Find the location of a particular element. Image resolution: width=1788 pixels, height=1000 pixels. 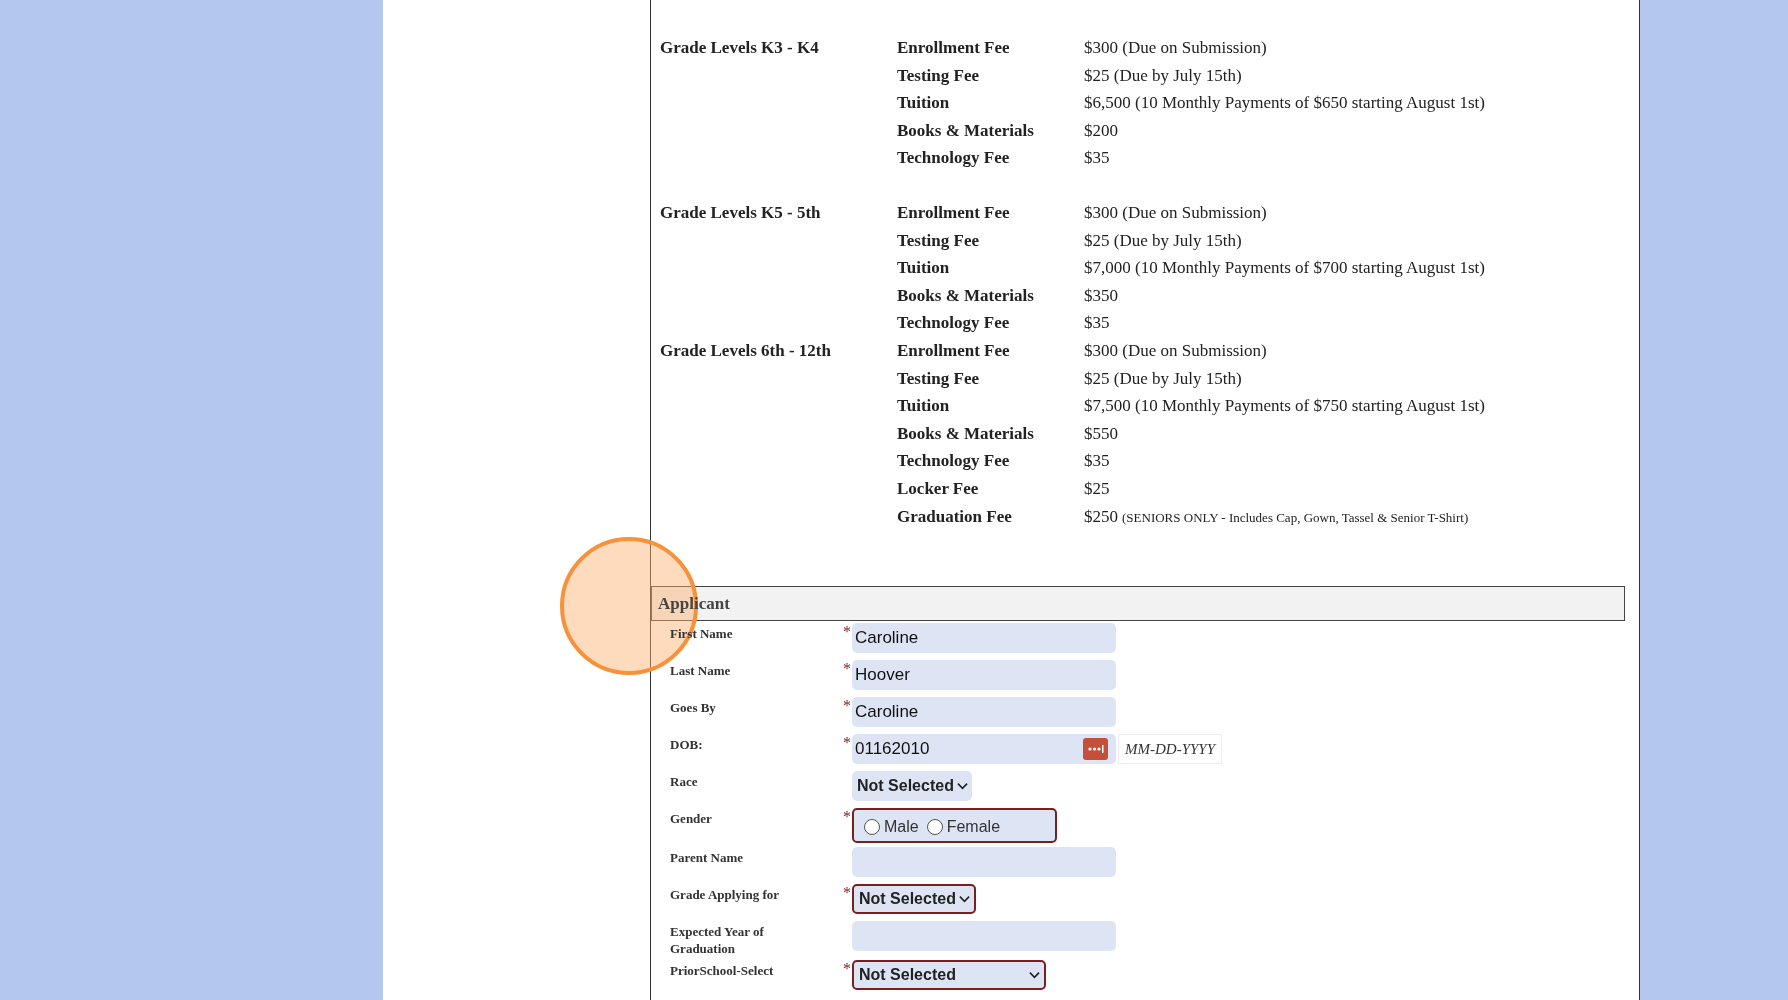

fee-amount: $25 is located at coordinates (1097, 488).